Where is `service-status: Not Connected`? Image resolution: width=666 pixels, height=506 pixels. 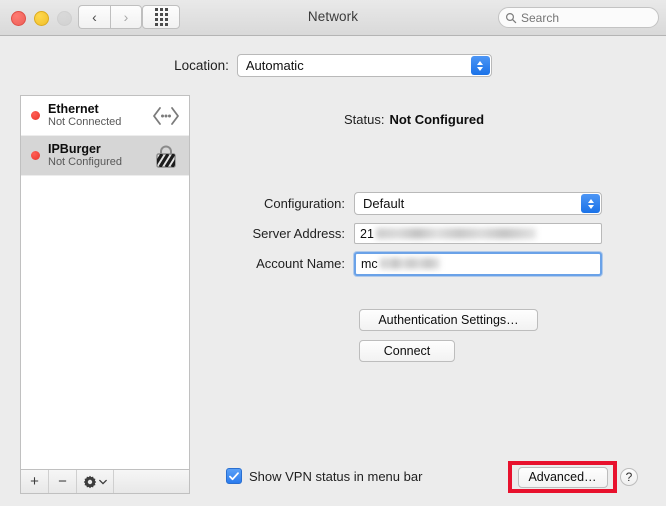 service-status: Not Connected is located at coordinates (85, 122).